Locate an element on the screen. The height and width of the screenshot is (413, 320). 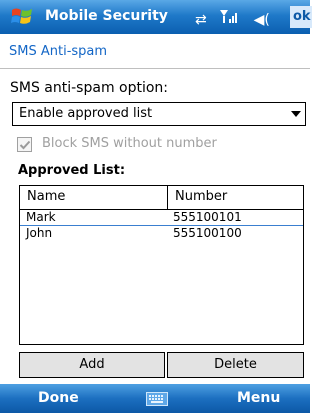
delete-button: Delete is located at coordinates (235, 365).